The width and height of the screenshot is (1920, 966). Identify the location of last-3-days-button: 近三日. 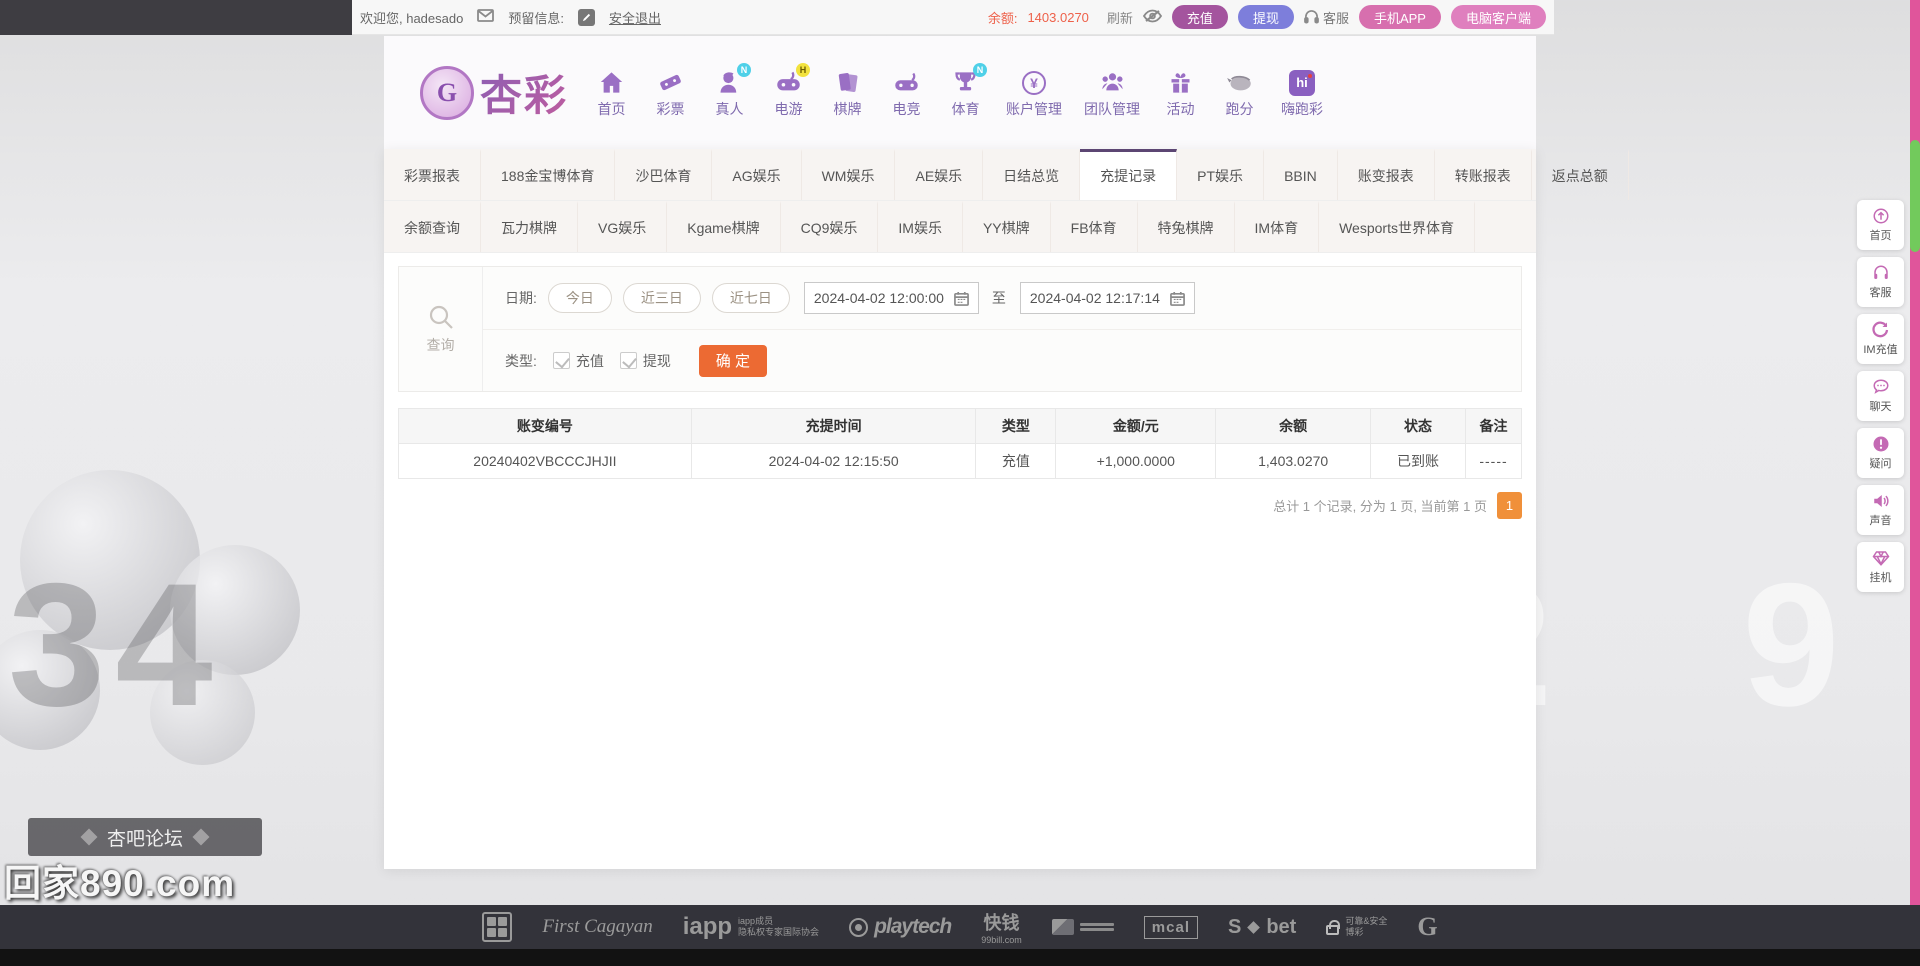
(661, 298).